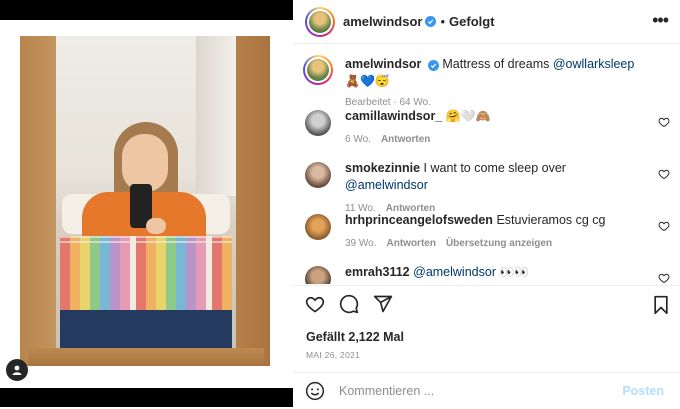 Image resolution: width=680 pixels, height=409 pixels. I want to click on frame-bottom, so click(146, 357).